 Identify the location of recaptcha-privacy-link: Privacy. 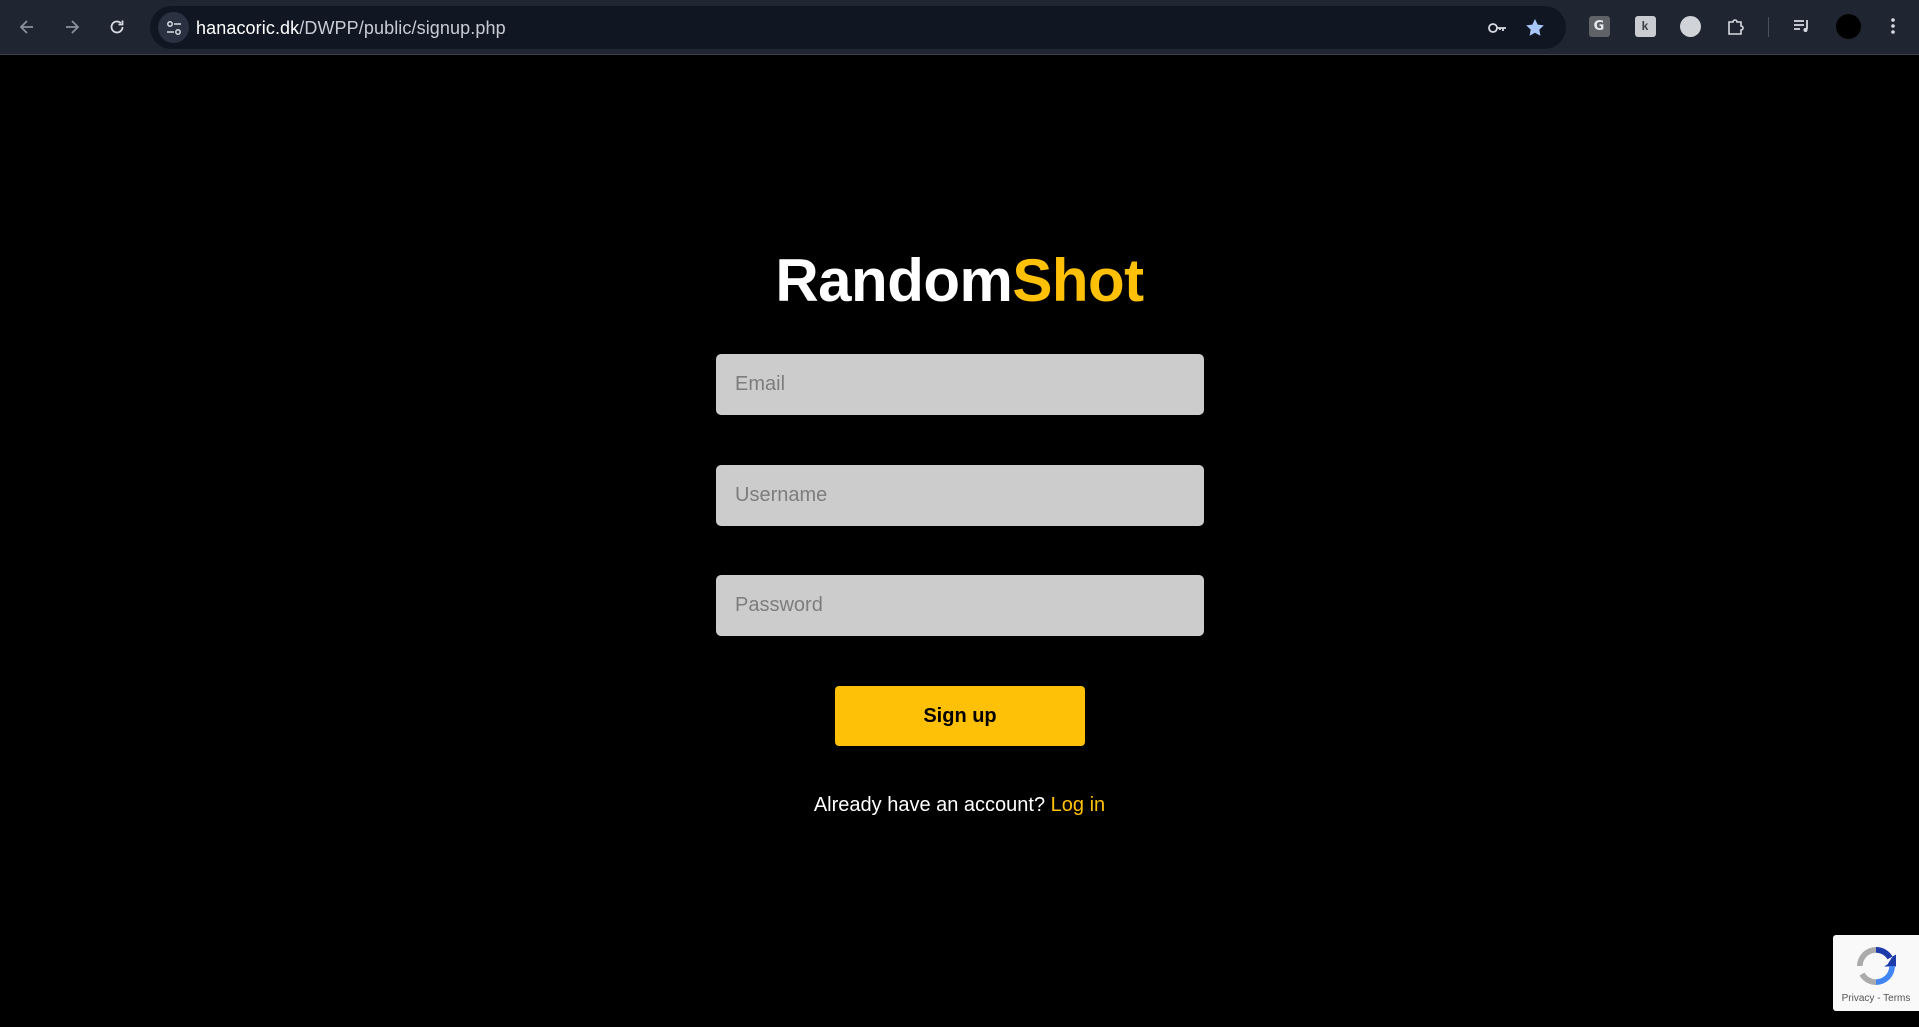
(1858, 998).